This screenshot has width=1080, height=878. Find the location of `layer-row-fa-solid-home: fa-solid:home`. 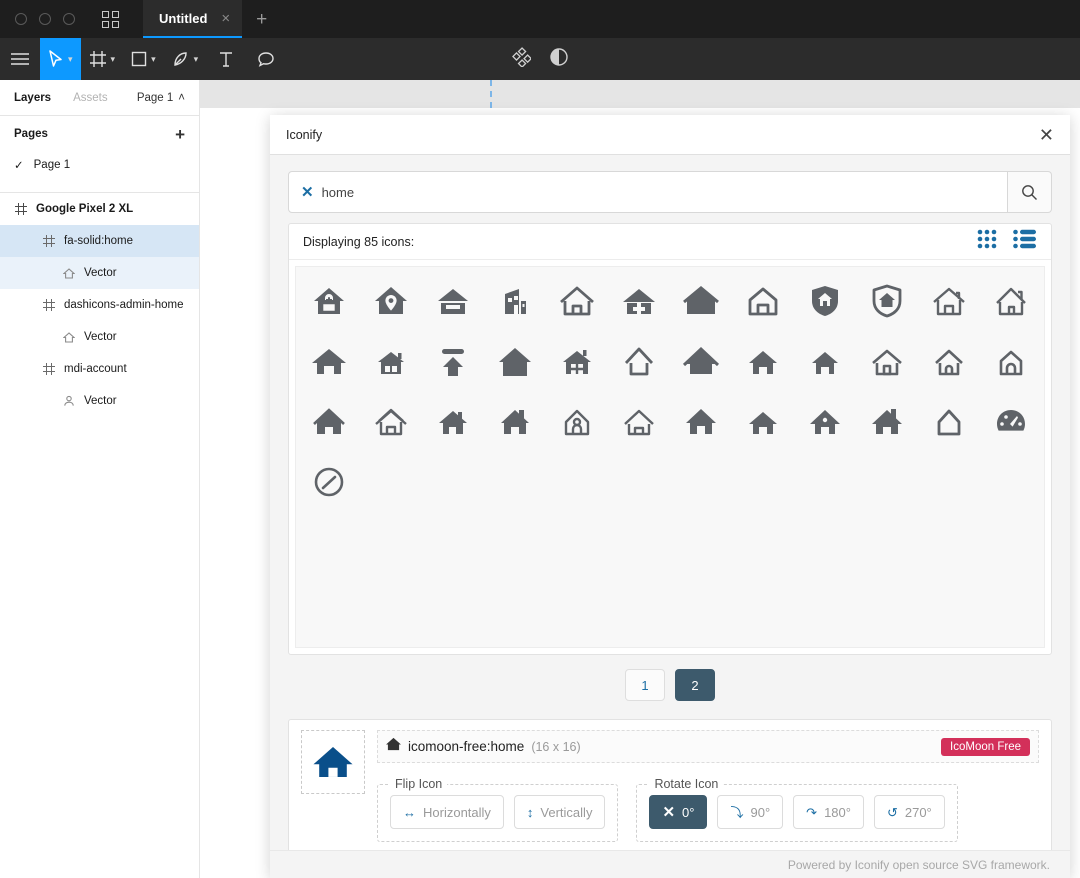

layer-row-fa-solid-home: fa-solid:home is located at coordinates (99, 241).